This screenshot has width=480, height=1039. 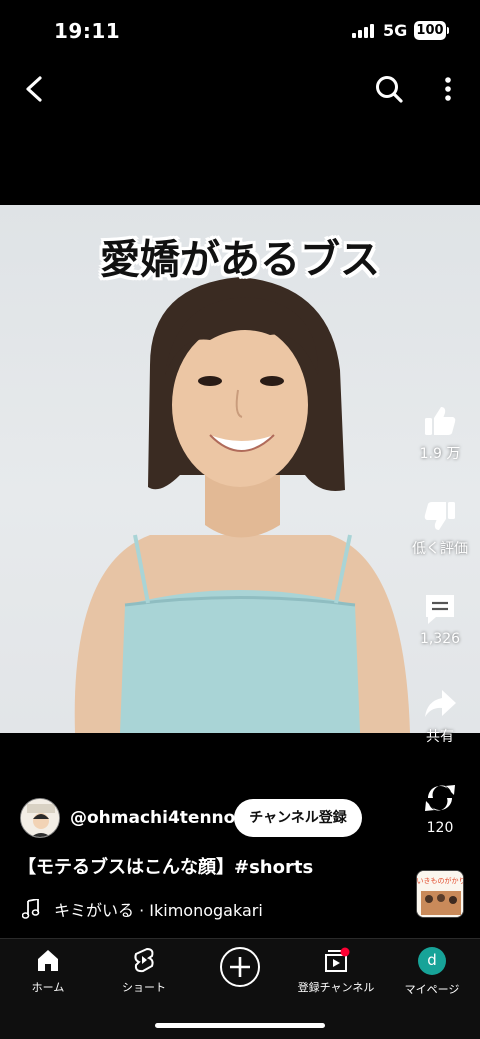 I want to click on nav-home: ホーム, so click(x=48, y=971).